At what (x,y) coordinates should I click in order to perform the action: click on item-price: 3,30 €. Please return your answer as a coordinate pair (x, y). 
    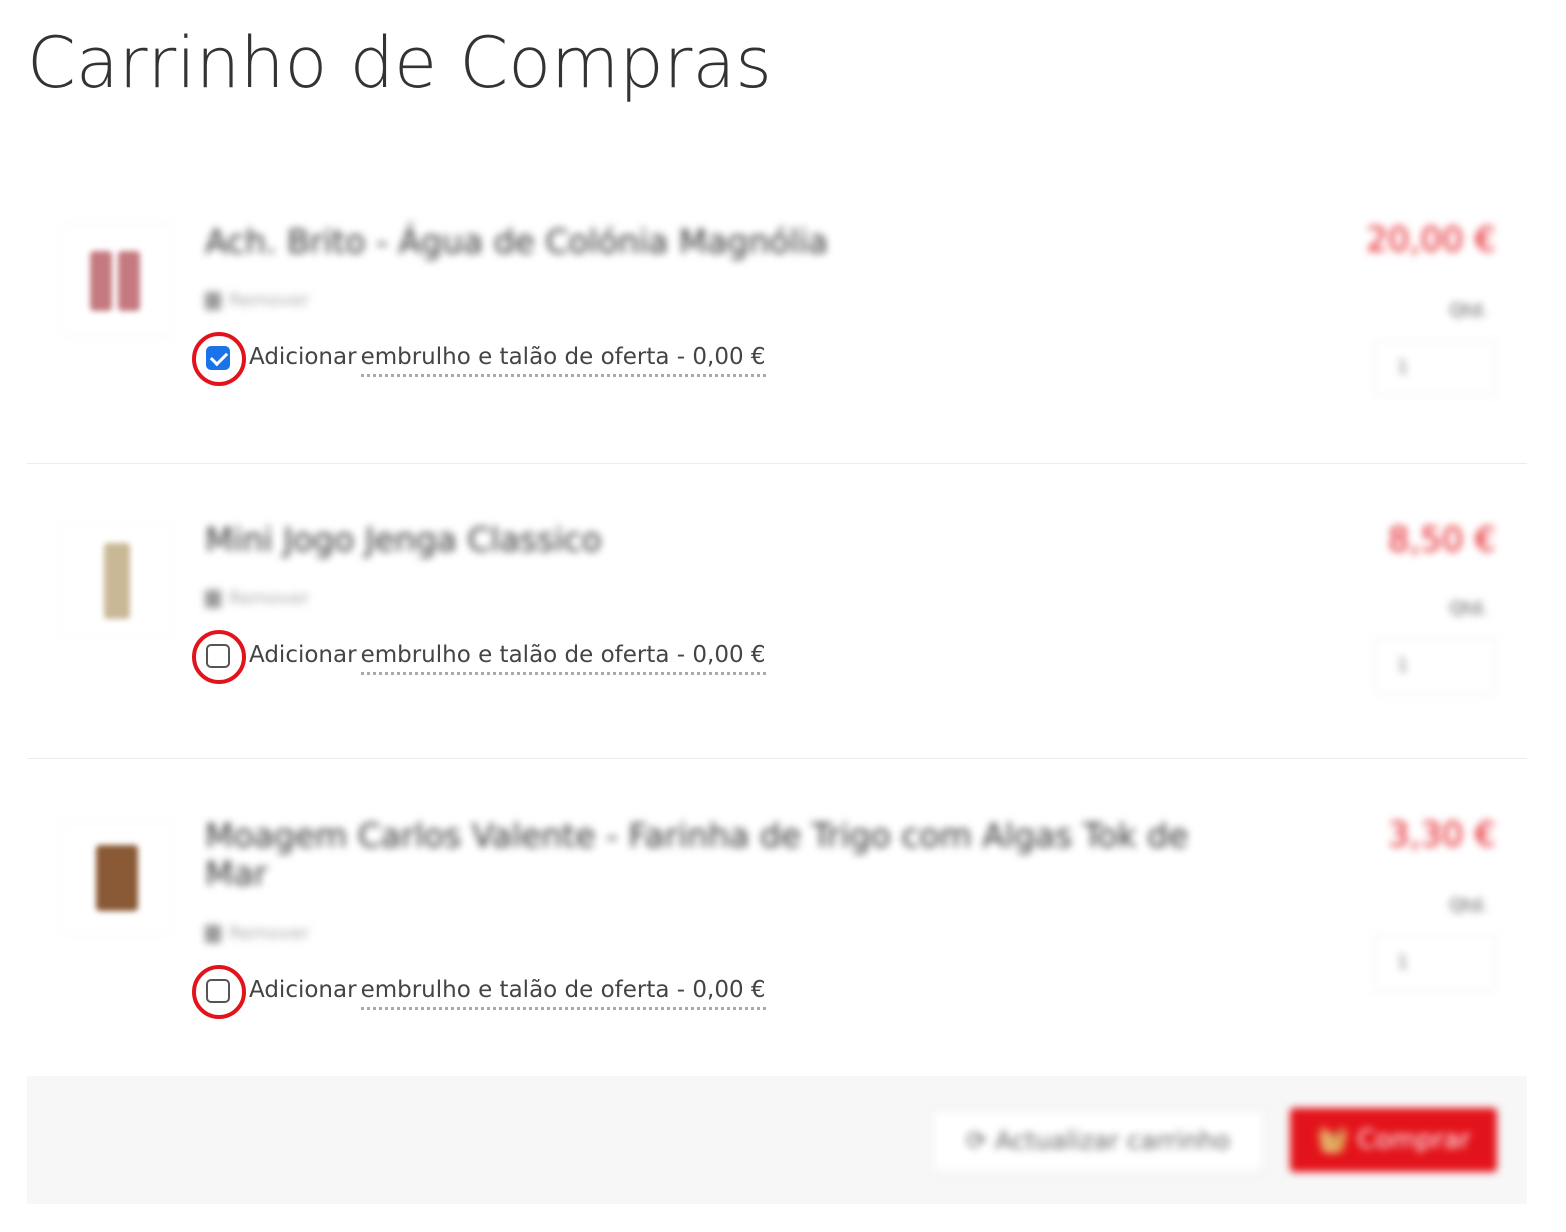
    Looking at the image, I should click on (1441, 835).